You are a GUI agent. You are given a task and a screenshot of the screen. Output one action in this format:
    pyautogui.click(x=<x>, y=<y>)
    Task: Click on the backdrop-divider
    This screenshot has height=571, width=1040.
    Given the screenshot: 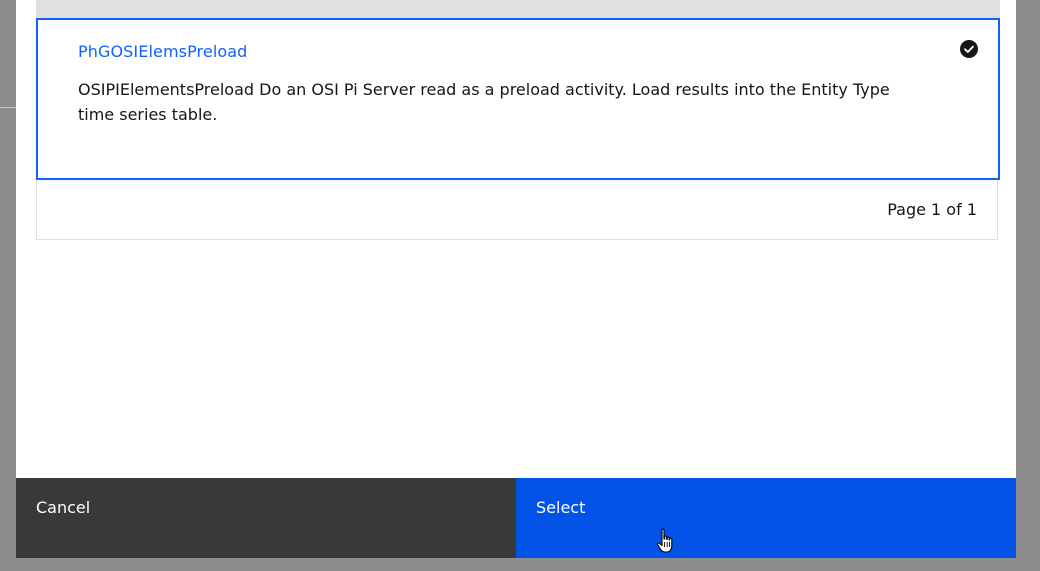 What is the action you would take?
    pyautogui.click(x=8, y=107)
    